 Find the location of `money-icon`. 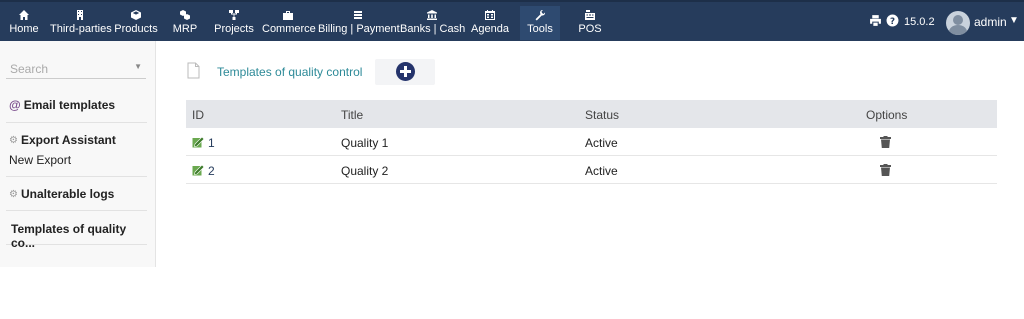

money-icon is located at coordinates (358, 14).